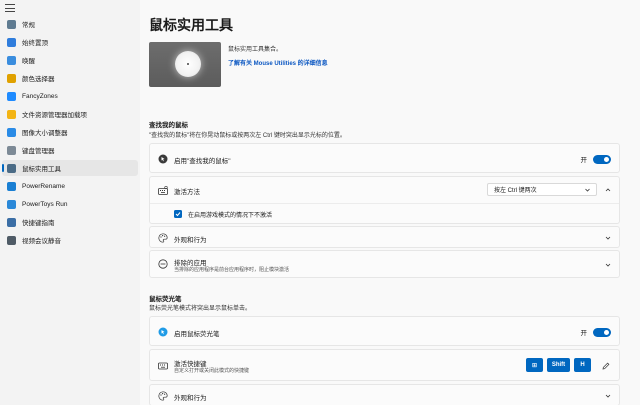  I want to click on sidebar-item-label: 视频会议静音, so click(41, 241).